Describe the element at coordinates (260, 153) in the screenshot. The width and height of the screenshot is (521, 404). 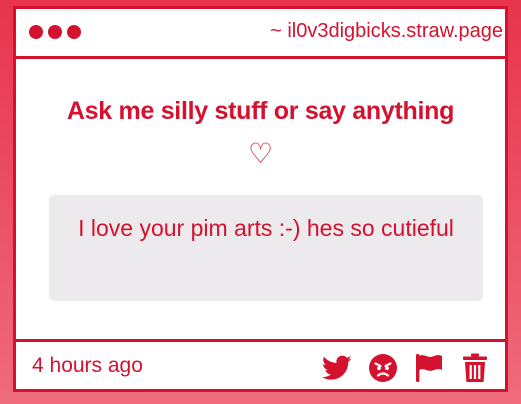
I see `heart-icon: ♡` at that location.